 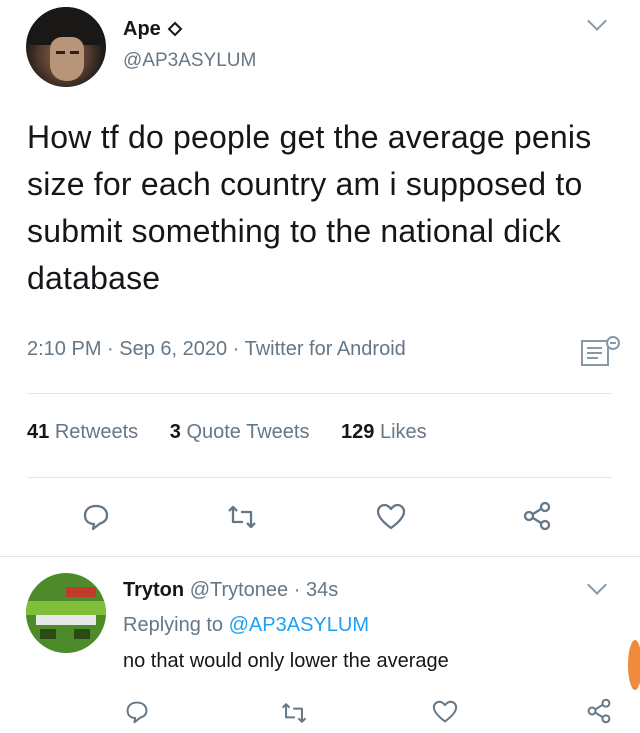 What do you see at coordinates (64, 349) in the screenshot?
I see `tweet-time: 2:10 PM` at bounding box center [64, 349].